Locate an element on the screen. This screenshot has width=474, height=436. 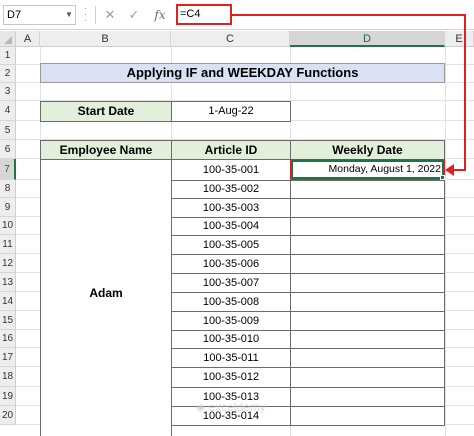
article-id-cell: 100-35-004 is located at coordinates (231, 226).